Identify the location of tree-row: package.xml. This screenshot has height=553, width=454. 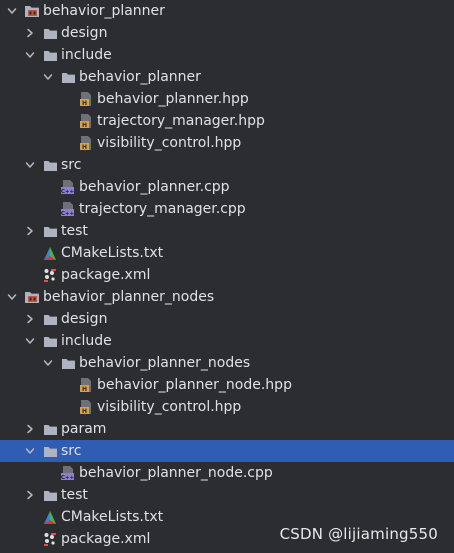
(227, 275).